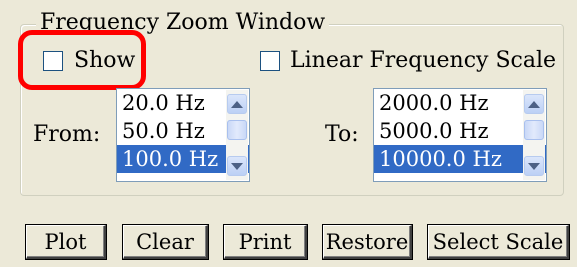 The height and width of the screenshot is (267, 577). I want to click on clear-button: Clear, so click(165, 242).